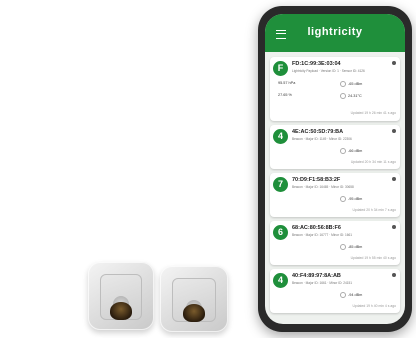 The image size is (416, 338). What do you see at coordinates (316, 64) in the screenshot?
I see `device-mac: FD:1C:99:3E:03:04` at bounding box center [316, 64].